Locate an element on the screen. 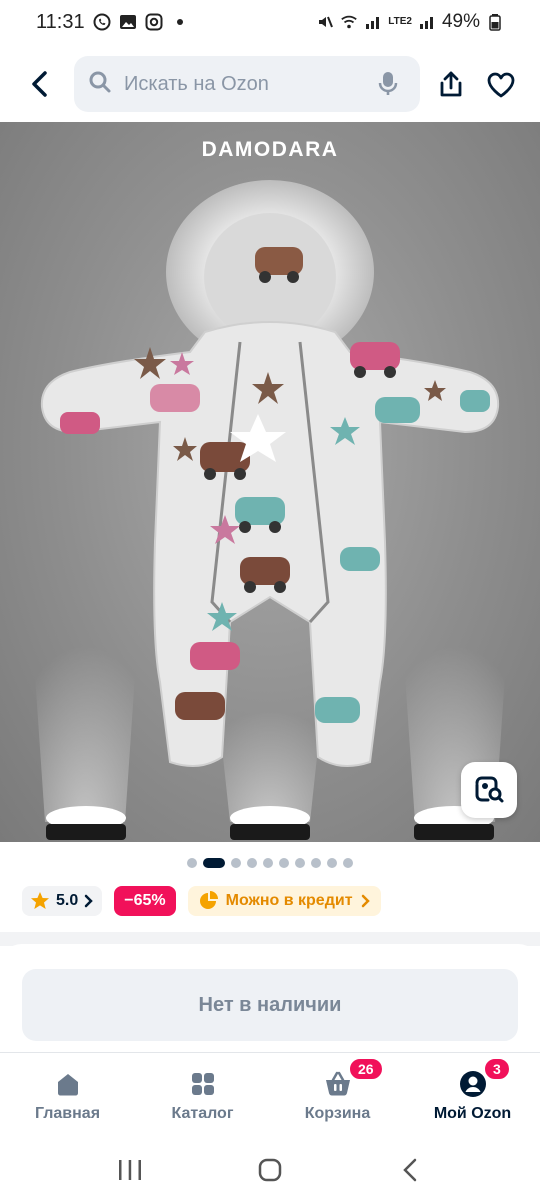 This screenshot has width=540, height=1200. credit-pie-icon is located at coordinates (208, 900).